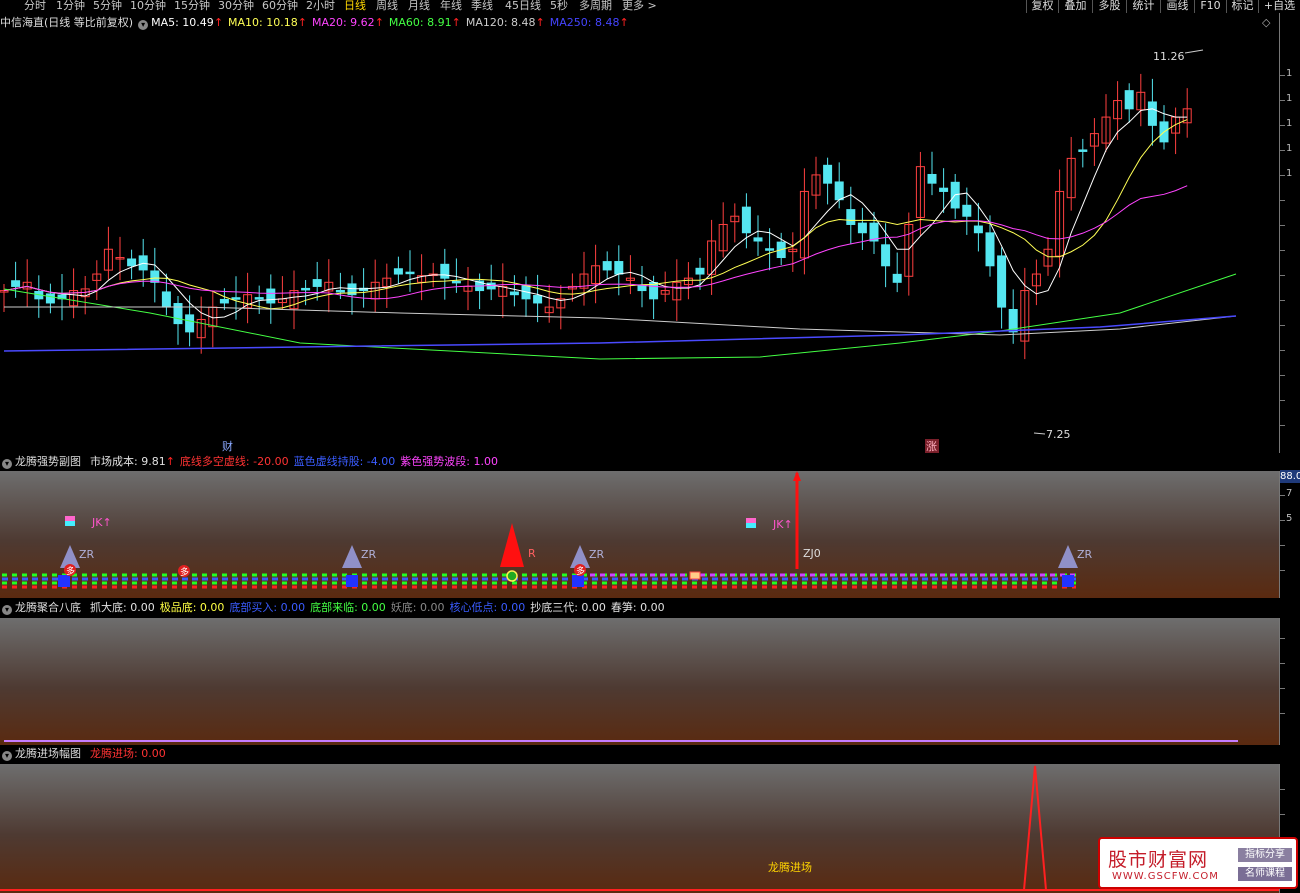 The width and height of the screenshot is (1300, 893). What do you see at coordinates (1198, 863) in the screenshot?
I see `watermark-logo: 股市财富网 WWW.GSCFW.COM 指标分享 名师课程` at bounding box center [1198, 863].